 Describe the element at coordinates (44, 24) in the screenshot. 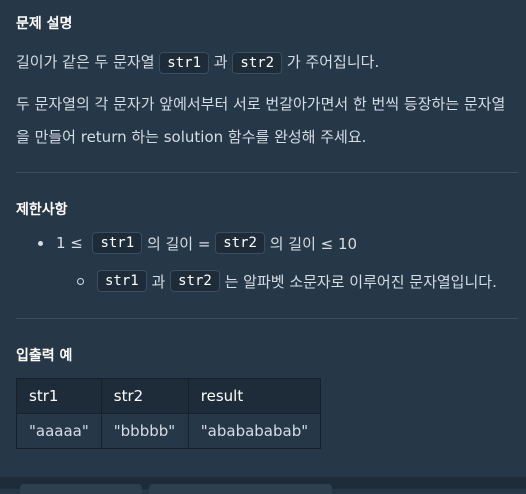

I see `problem-heading: 문제 설명` at that location.